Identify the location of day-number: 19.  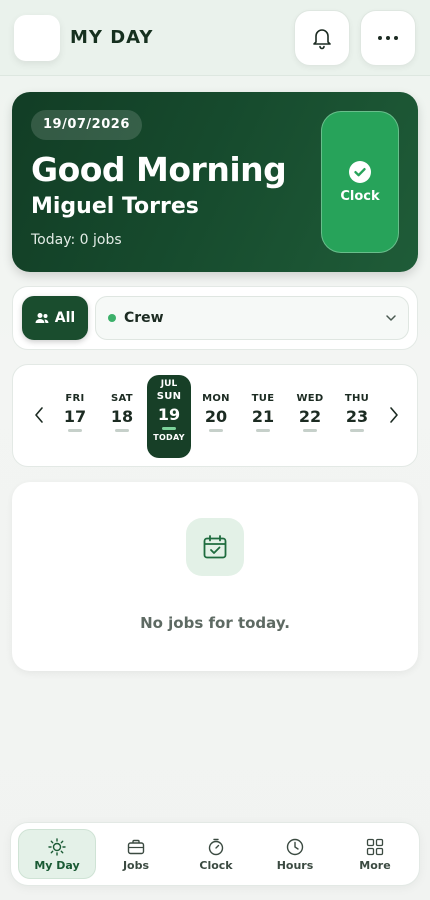
(169, 414).